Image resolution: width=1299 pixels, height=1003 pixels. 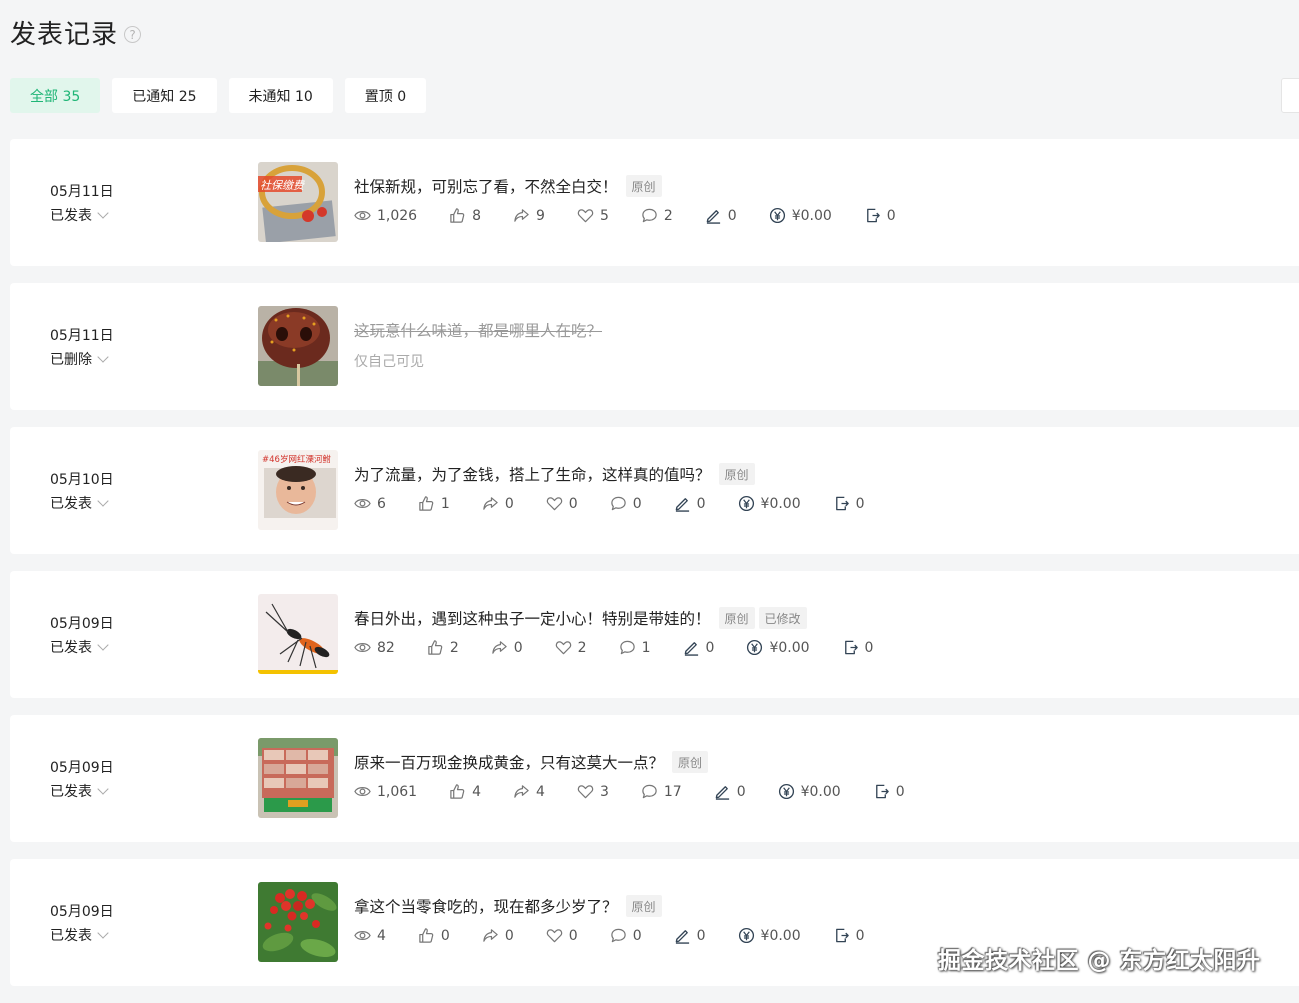 I want to click on post-title-row: 拿这个当零食吃的，现在都多少岁了？ 原创, so click(x=508, y=906).